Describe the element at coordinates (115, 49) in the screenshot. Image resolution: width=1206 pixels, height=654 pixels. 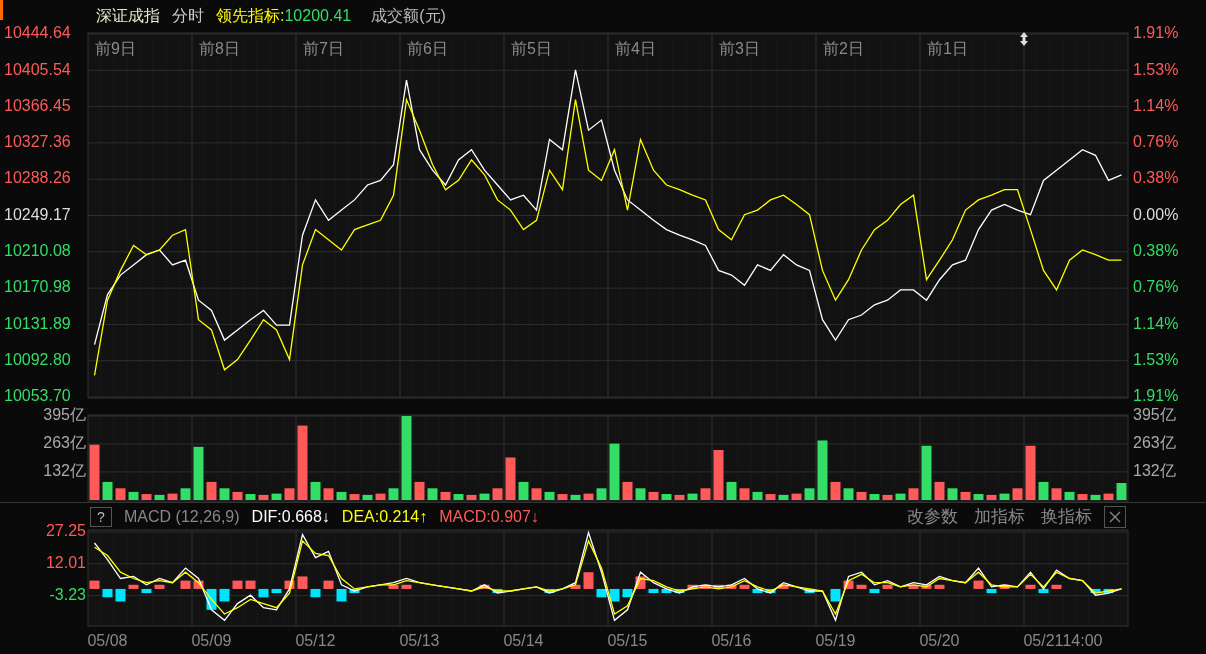
I see `day-label: 前9日` at that location.